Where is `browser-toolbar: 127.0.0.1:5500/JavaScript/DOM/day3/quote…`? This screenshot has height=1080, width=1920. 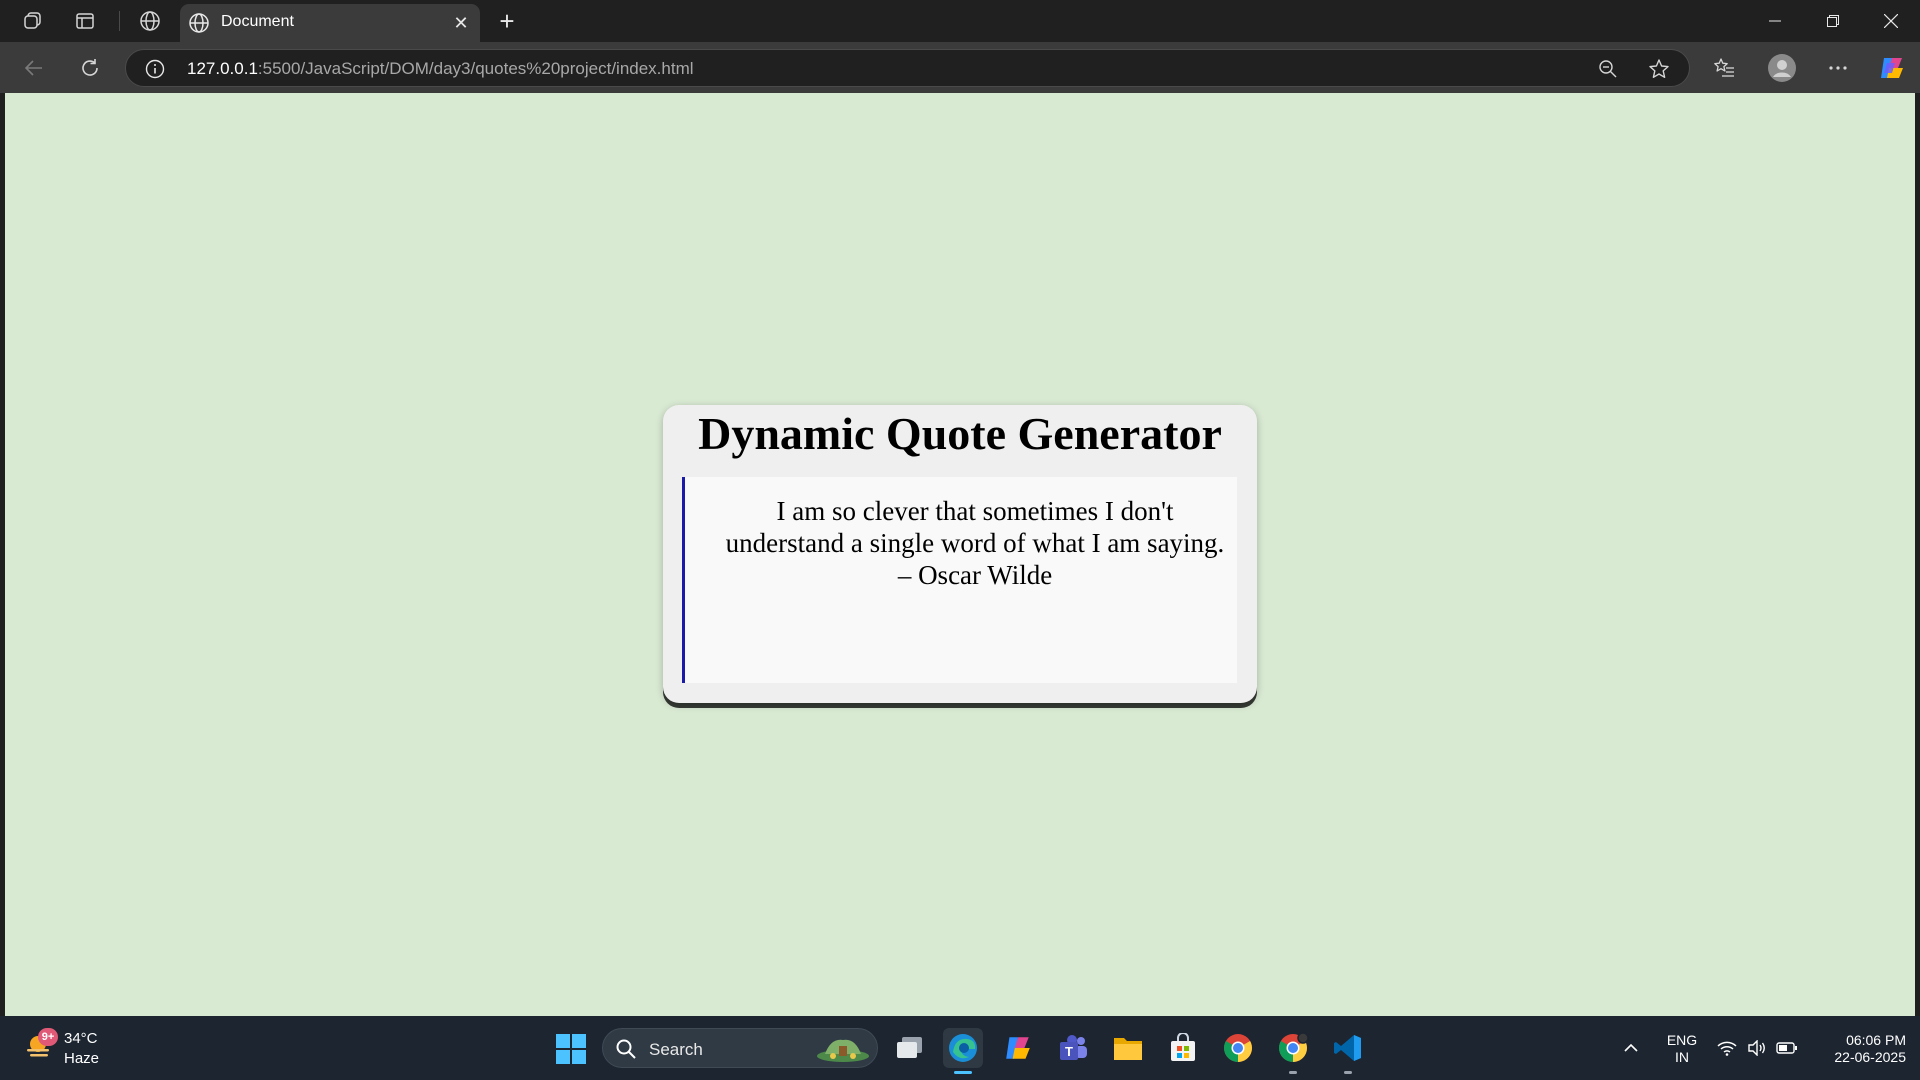
browser-toolbar: 127.0.0.1:5500/JavaScript/DOM/day3/quote… is located at coordinates (960, 67).